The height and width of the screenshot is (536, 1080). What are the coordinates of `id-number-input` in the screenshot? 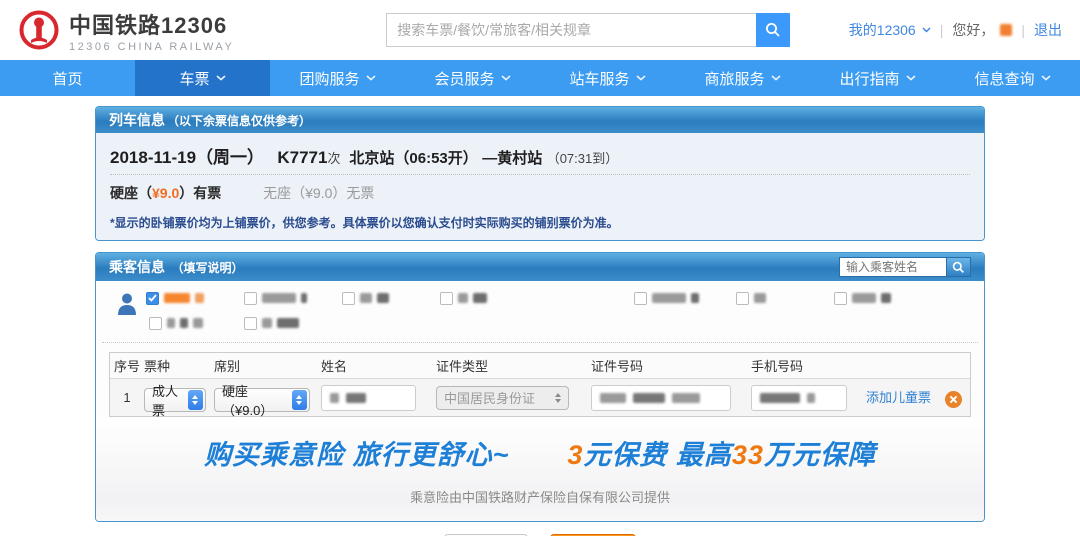 It's located at (661, 397).